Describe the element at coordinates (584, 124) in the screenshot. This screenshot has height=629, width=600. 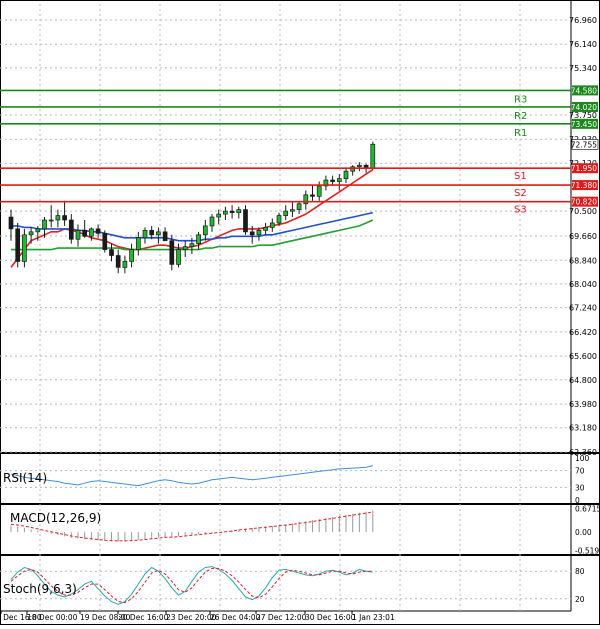
I see `level-price-label: 73.450` at that location.